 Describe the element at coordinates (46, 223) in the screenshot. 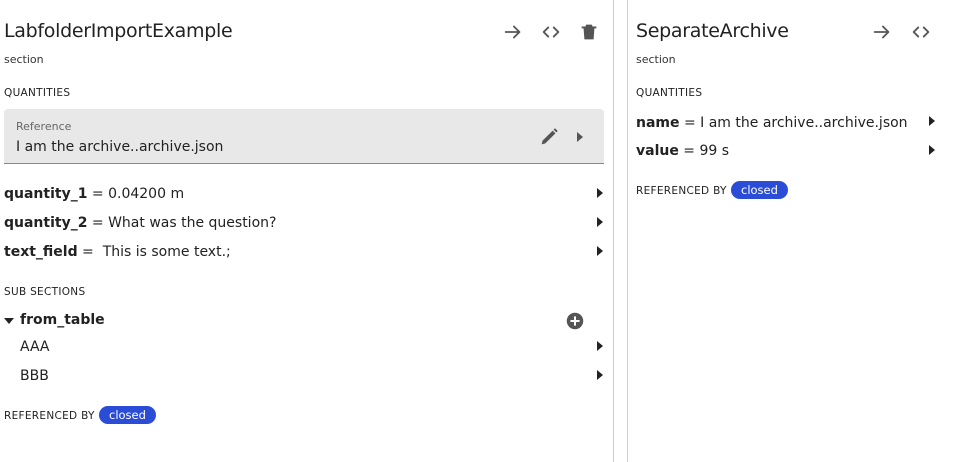

I see `quantity-name: quantity_2` at that location.